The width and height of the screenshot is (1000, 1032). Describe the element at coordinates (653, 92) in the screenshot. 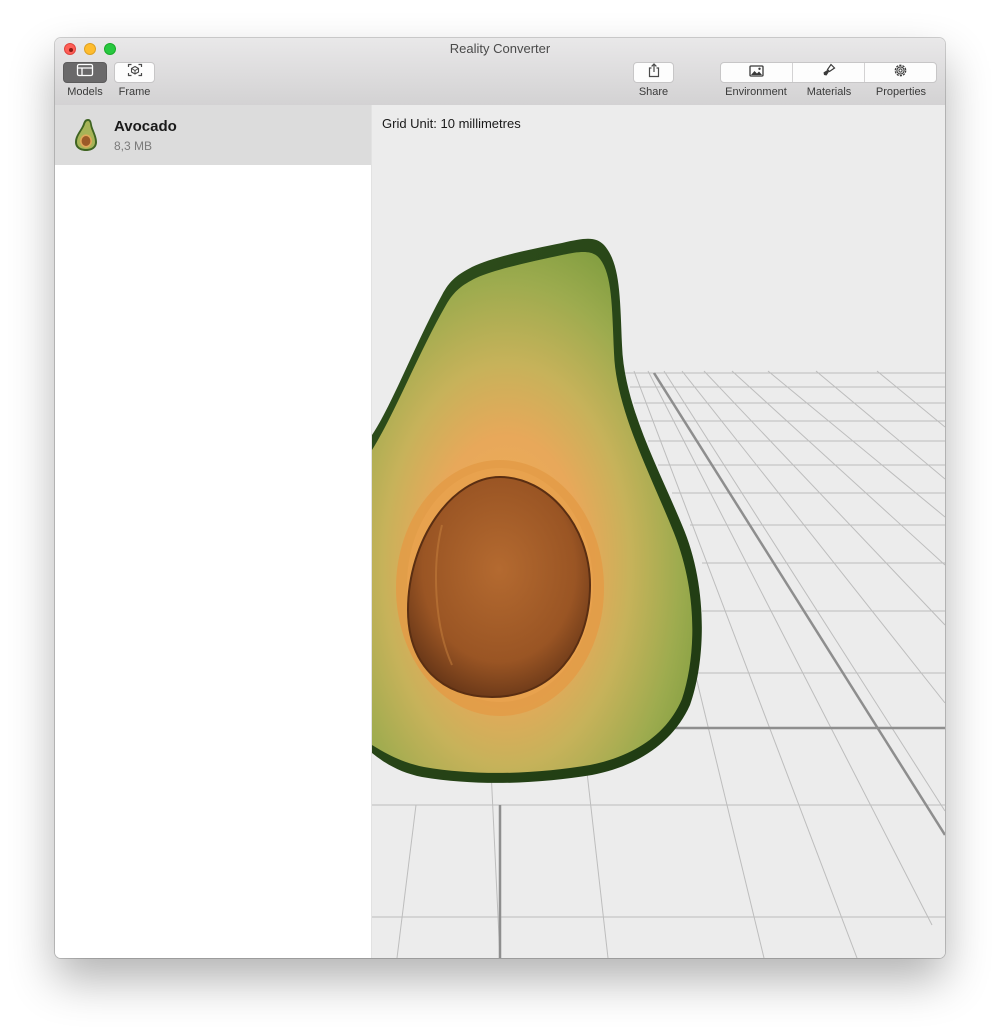

I see `share-label: Share` at that location.